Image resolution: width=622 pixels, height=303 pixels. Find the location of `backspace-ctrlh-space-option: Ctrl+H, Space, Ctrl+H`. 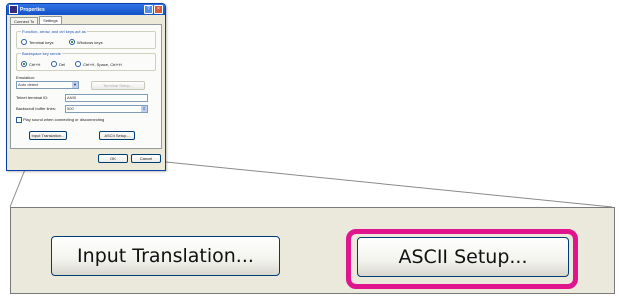

backspace-ctrlh-space-option: Ctrl+H, Space, Ctrl+H is located at coordinates (98, 64).